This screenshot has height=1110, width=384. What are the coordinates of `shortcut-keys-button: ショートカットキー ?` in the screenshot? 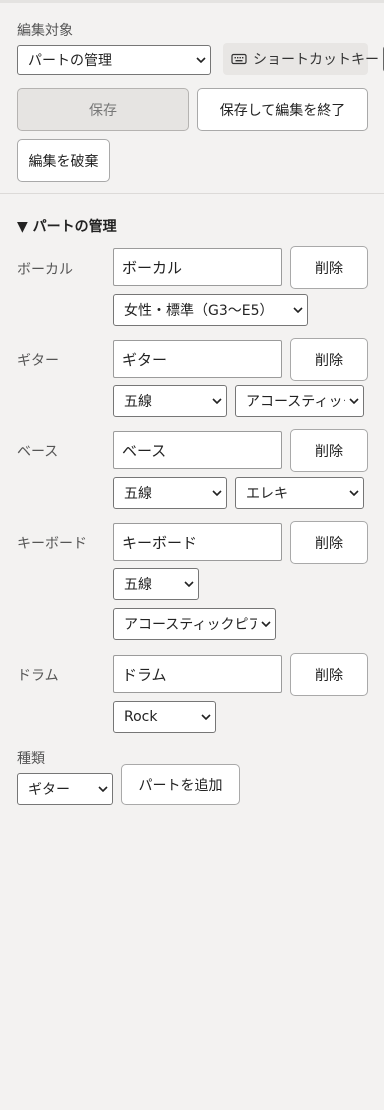 It's located at (303, 59).